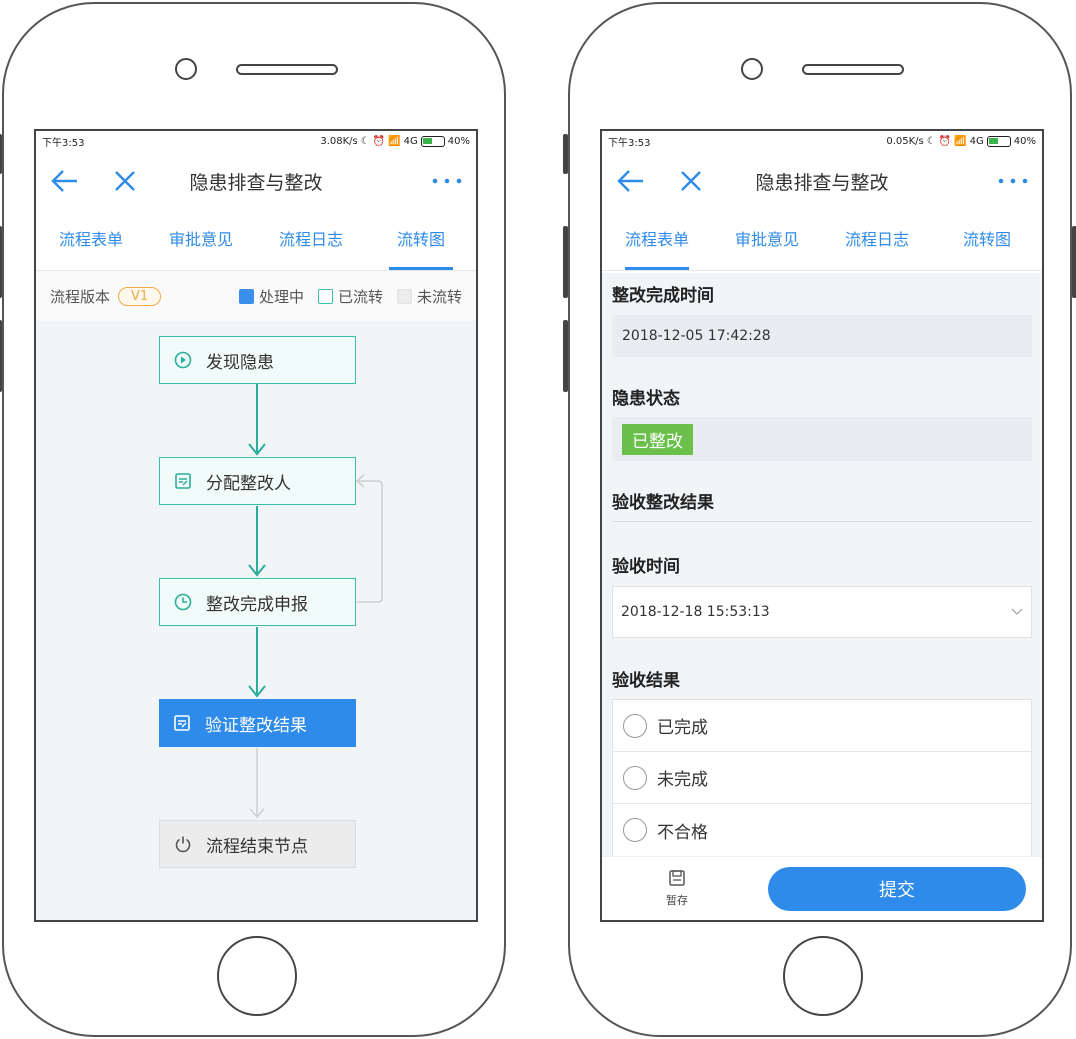 The image size is (1076, 1039). What do you see at coordinates (822, 612) in the screenshot?
I see `accept-time-select: 2018-12-18 15:53:13` at bounding box center [822, 612].